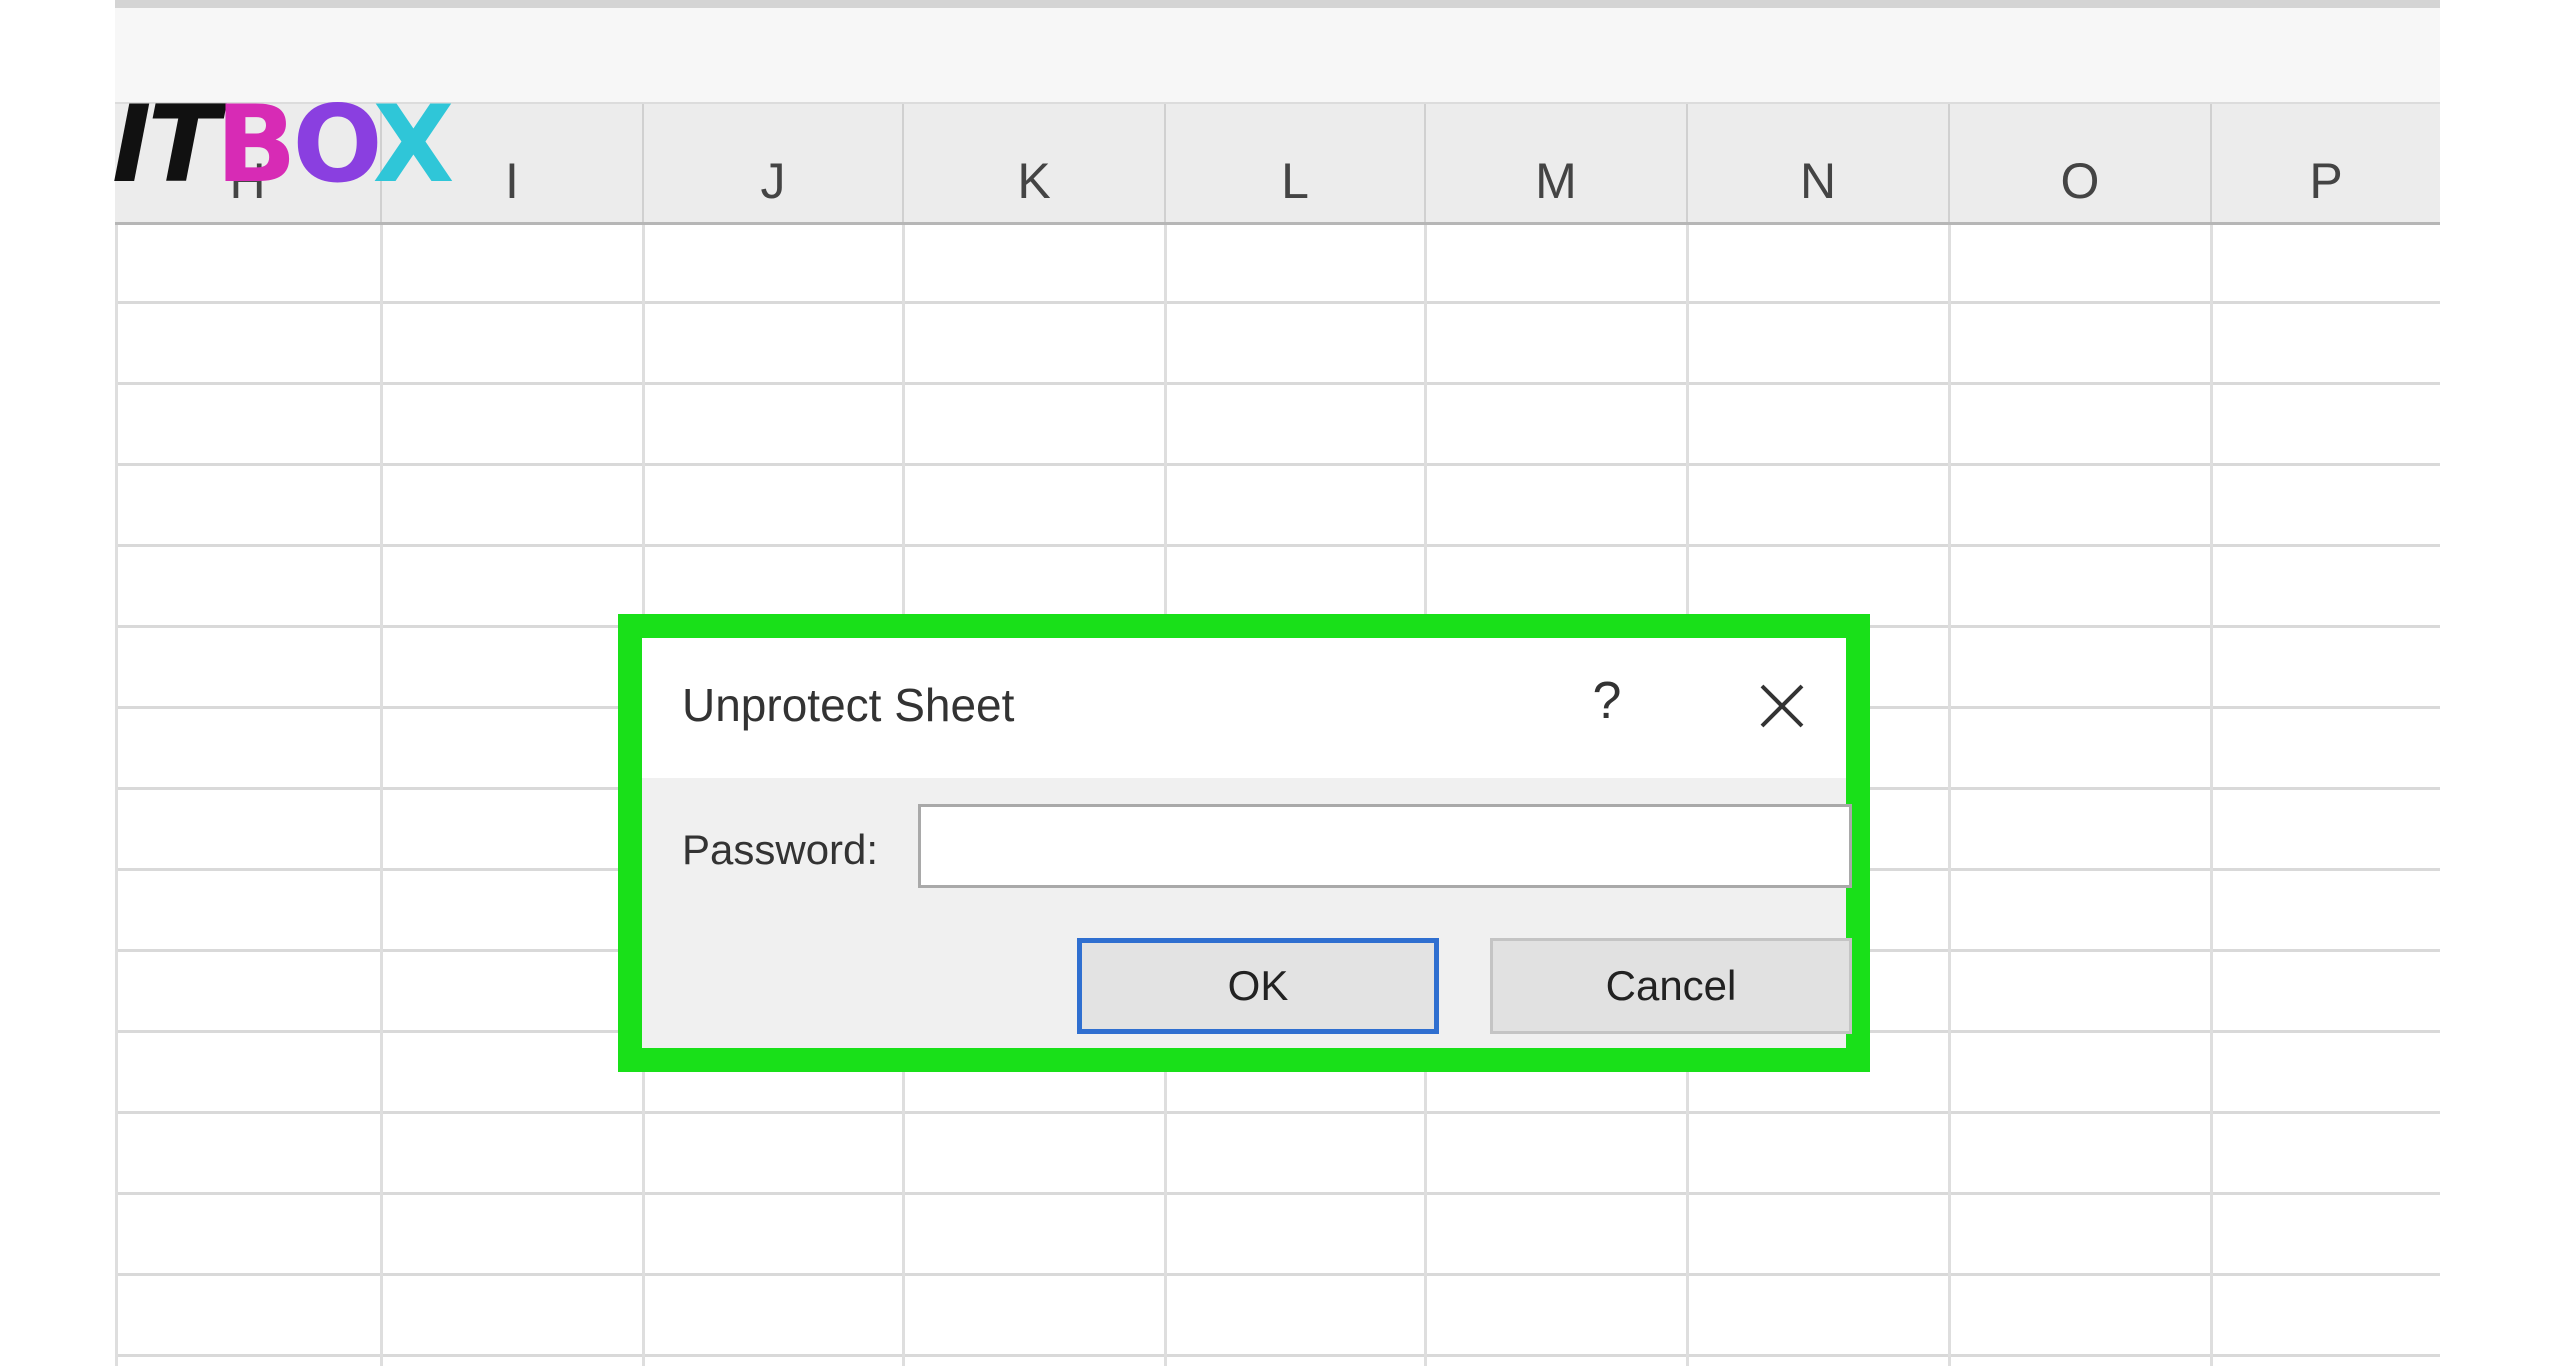  I want to click on column-header-o: O, so click(2081, 163).